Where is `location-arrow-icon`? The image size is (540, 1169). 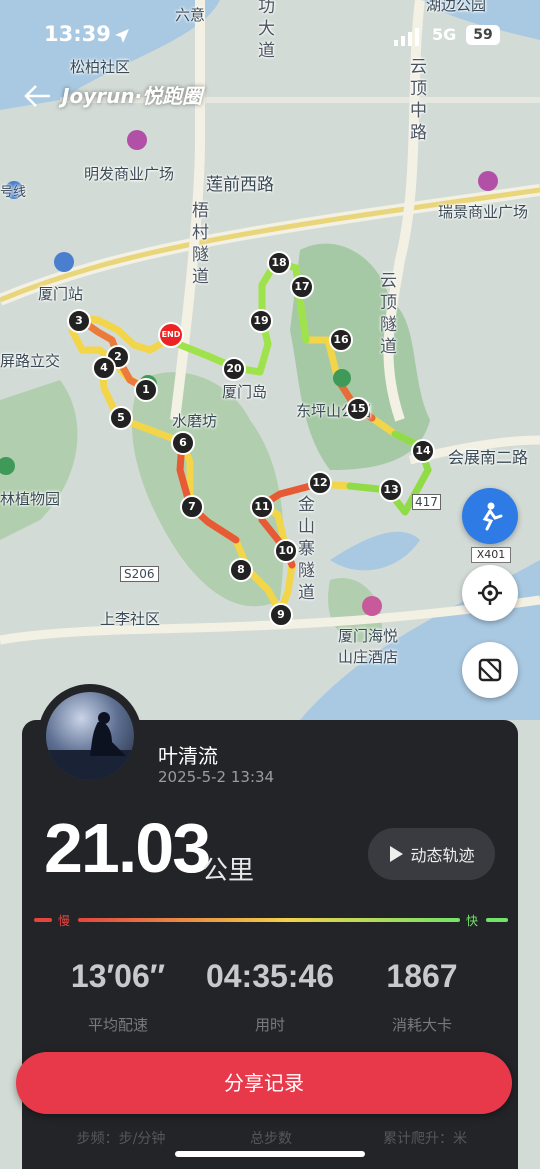 location-arrow-icon is located at coordinates (122, 36).